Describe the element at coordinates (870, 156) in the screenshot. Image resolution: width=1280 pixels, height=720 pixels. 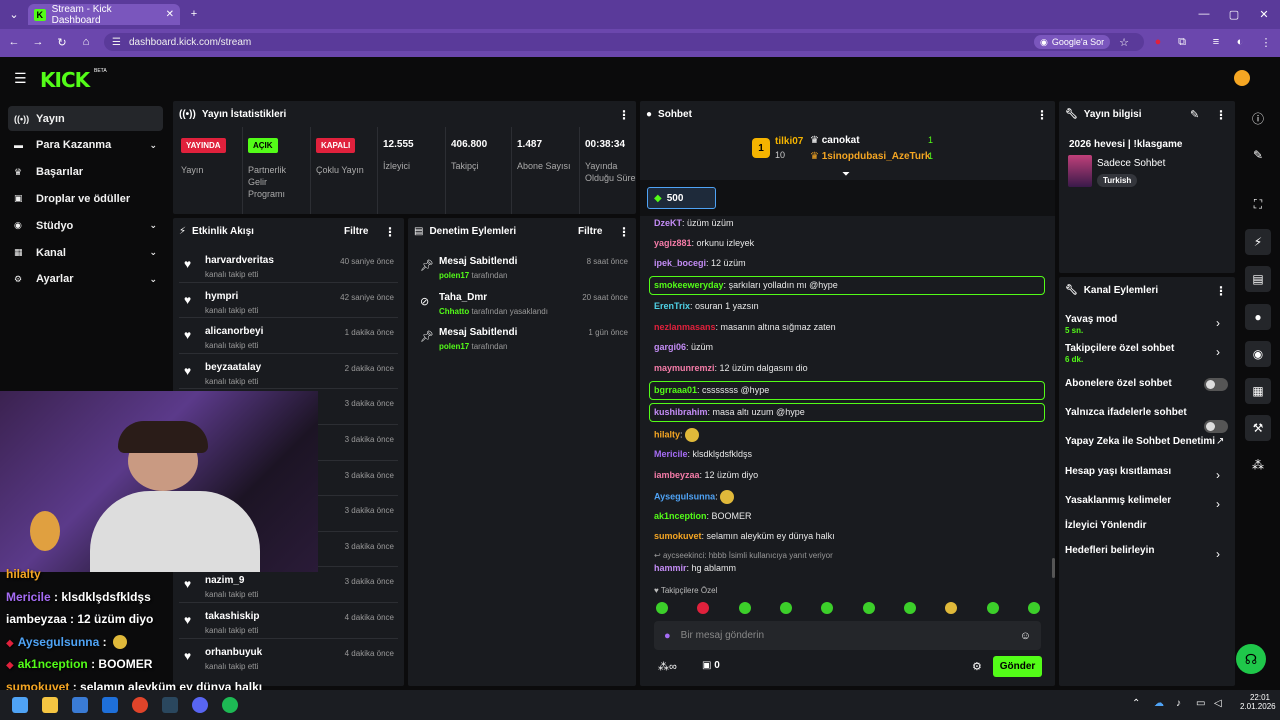
I see `leader3-row: ♛ 1sinopdubasi_AzeTurk` at that location.